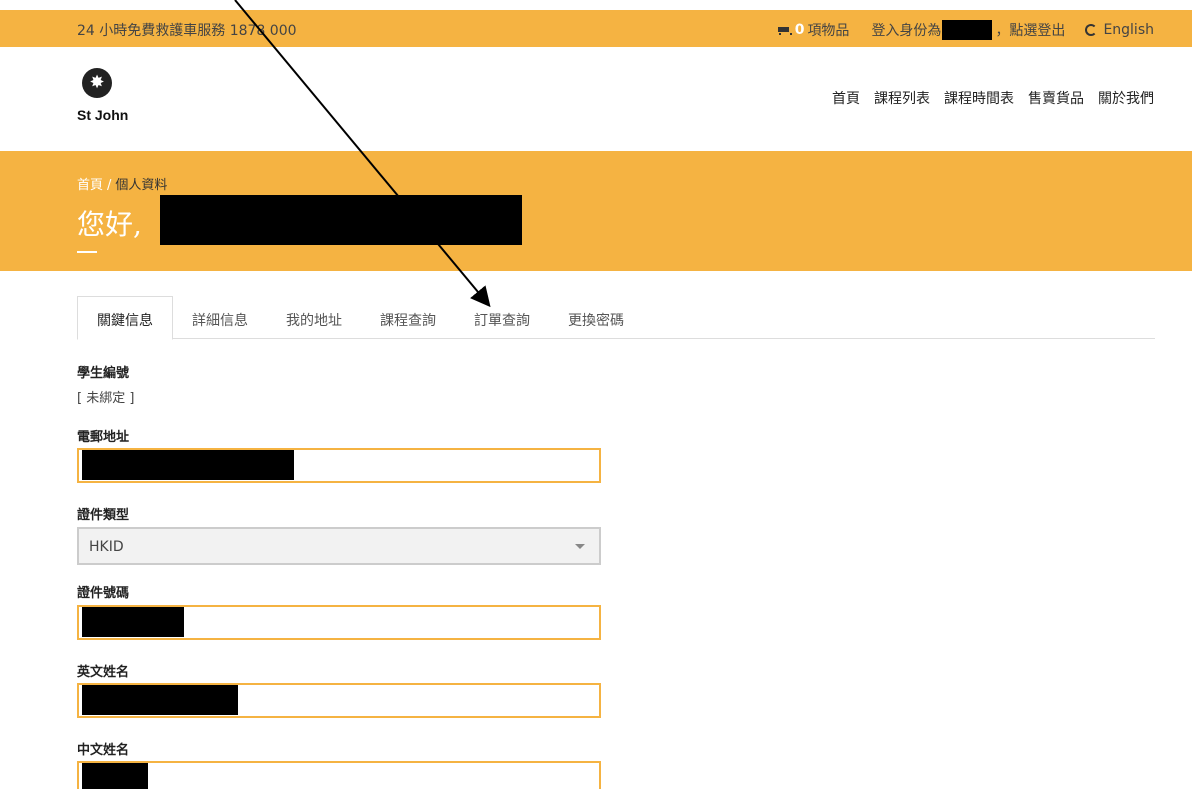 The height and width of the screenshot is (789, 1192). I want to click on breadcrumb: 首頁 / 個人資料, so click(122, 183).